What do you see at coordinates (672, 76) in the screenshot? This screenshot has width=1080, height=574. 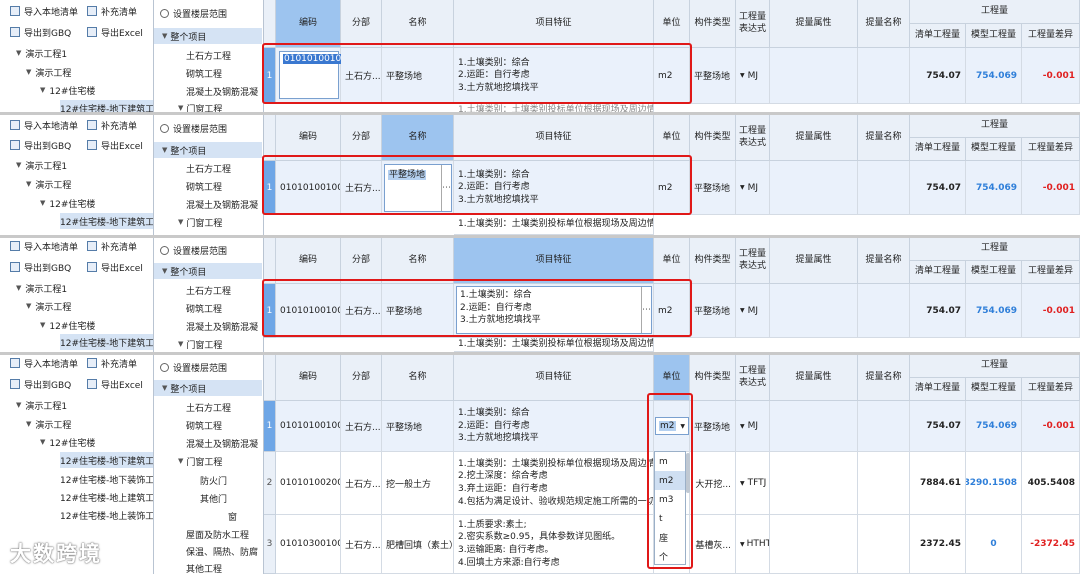 I see `cell-unit: m2` at bounding box center [672, 76].